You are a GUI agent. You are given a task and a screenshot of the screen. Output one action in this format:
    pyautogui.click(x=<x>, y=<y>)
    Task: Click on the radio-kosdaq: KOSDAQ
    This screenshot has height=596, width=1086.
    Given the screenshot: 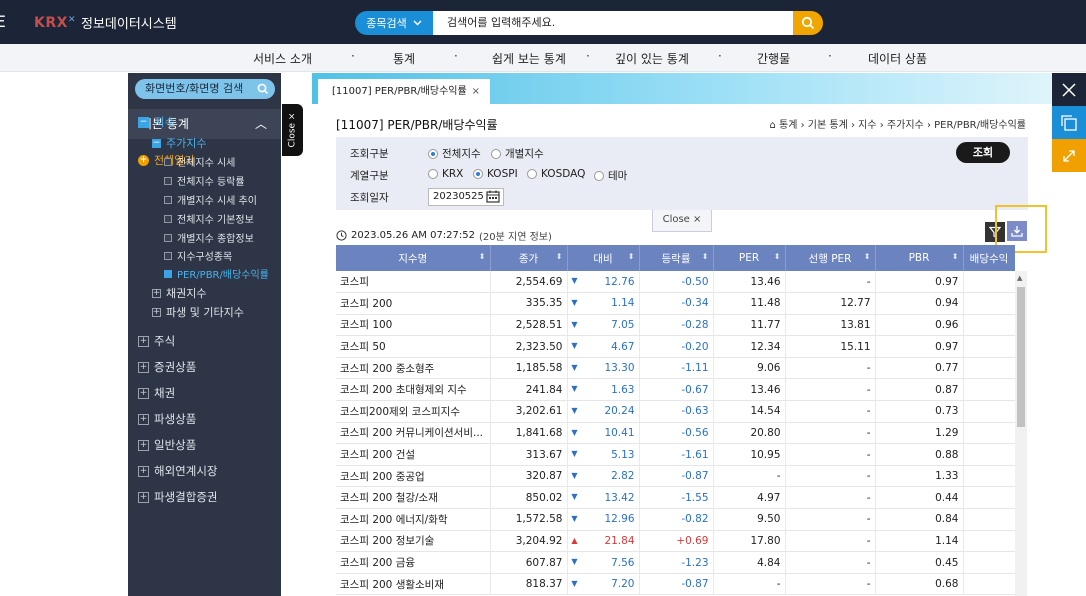 What is the action you would take?
    pyautogui.click(x=556, y=174)
    